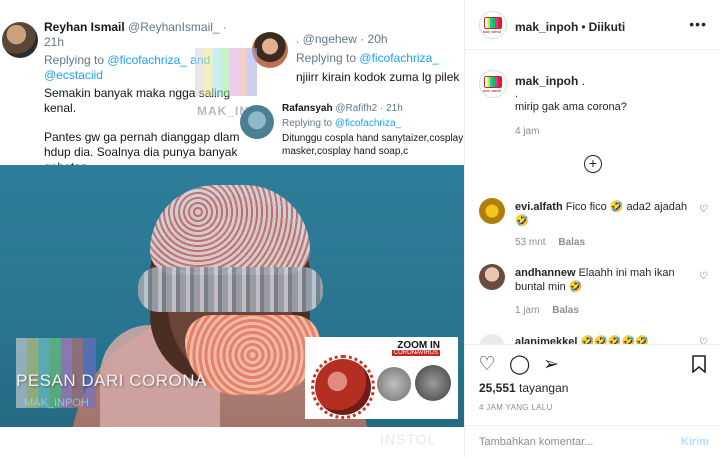  I want to click on post-comment-button: Kirim, so click(695, 442).